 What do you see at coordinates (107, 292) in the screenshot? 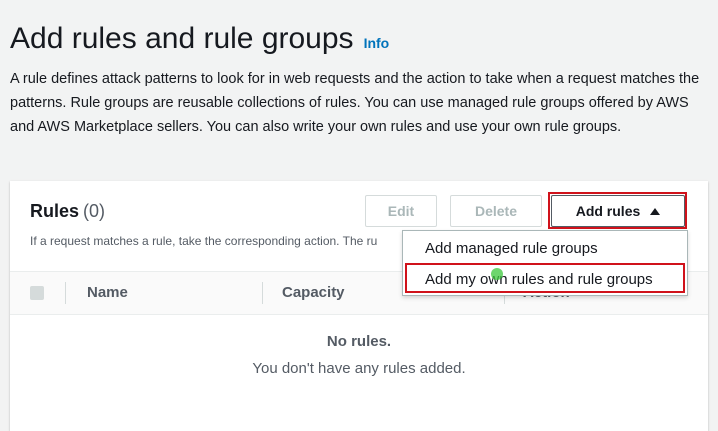
I see `column-header-name: Name` at bounding box center [107, 292].